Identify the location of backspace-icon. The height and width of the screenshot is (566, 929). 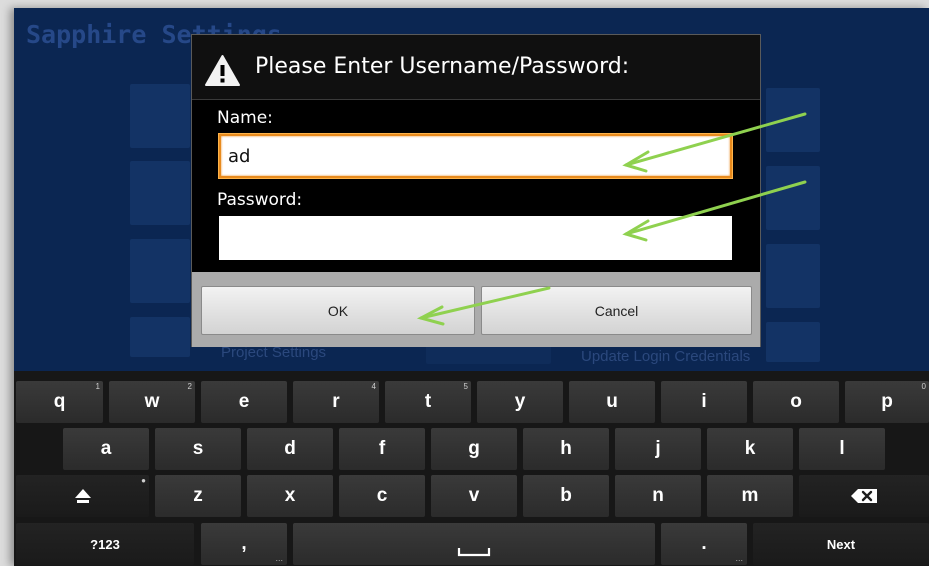
(864, 496).